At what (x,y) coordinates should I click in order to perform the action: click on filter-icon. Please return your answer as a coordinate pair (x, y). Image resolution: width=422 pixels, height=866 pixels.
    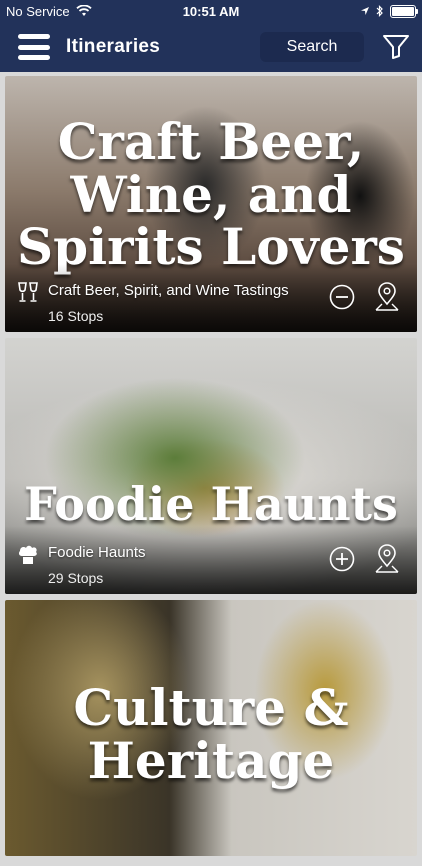
    Looking at the image, I should click on (396, 47).